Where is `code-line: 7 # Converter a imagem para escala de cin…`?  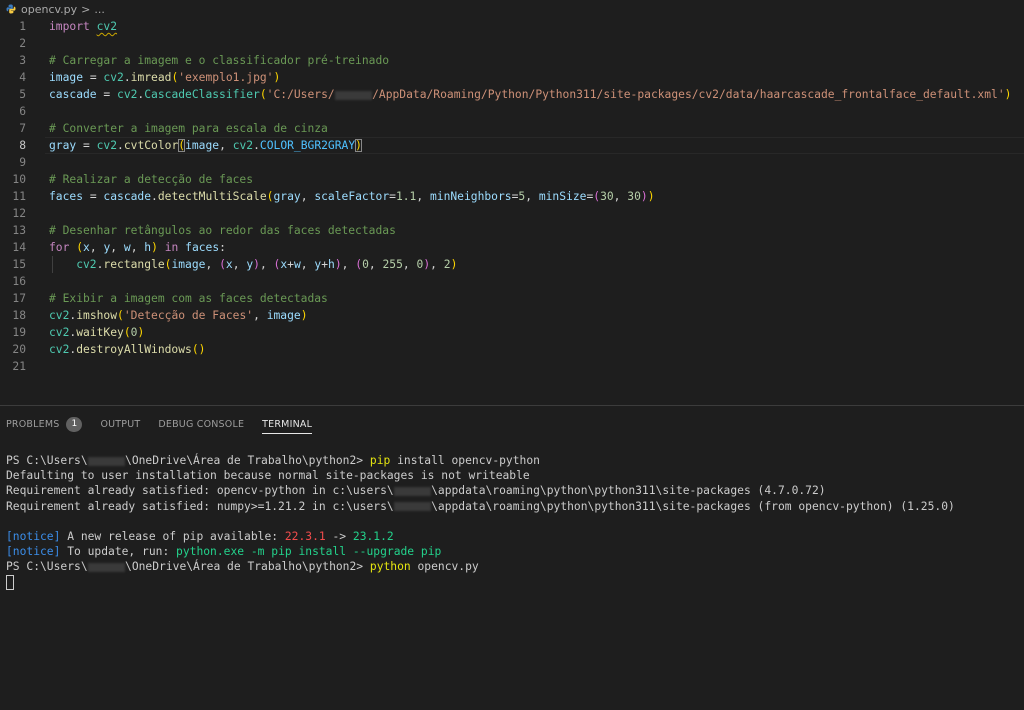
code-line: 7 # Converter a imagem para escala de cin… is located at coordinates (512, 128).